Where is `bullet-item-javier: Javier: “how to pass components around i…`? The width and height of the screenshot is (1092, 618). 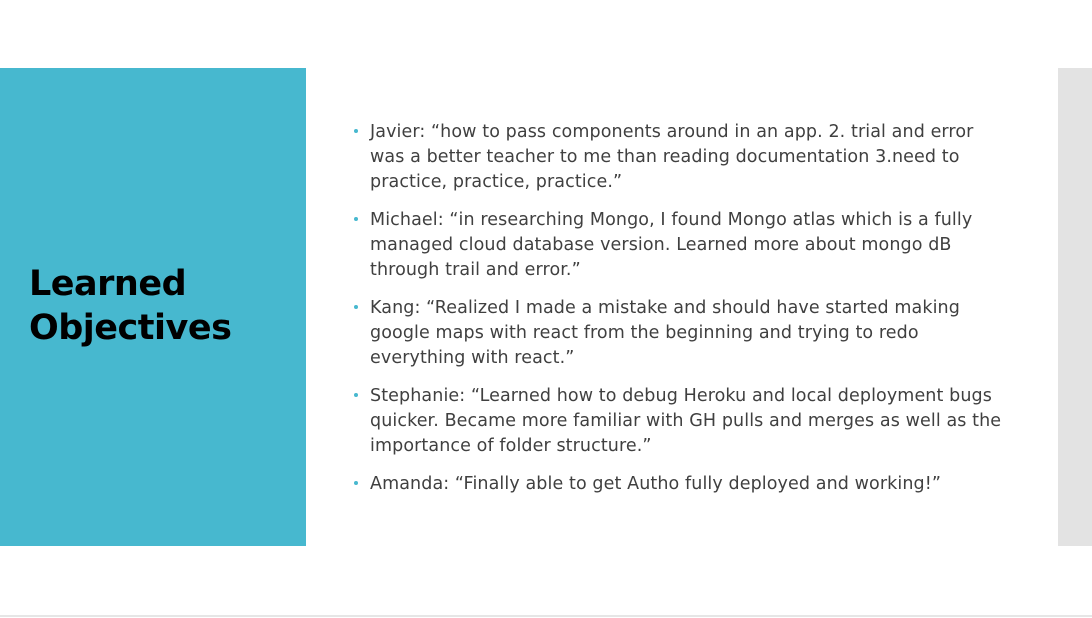 bullet-item-javier: Javier: “how to pass components around i… is located at coordinates (677, 157).